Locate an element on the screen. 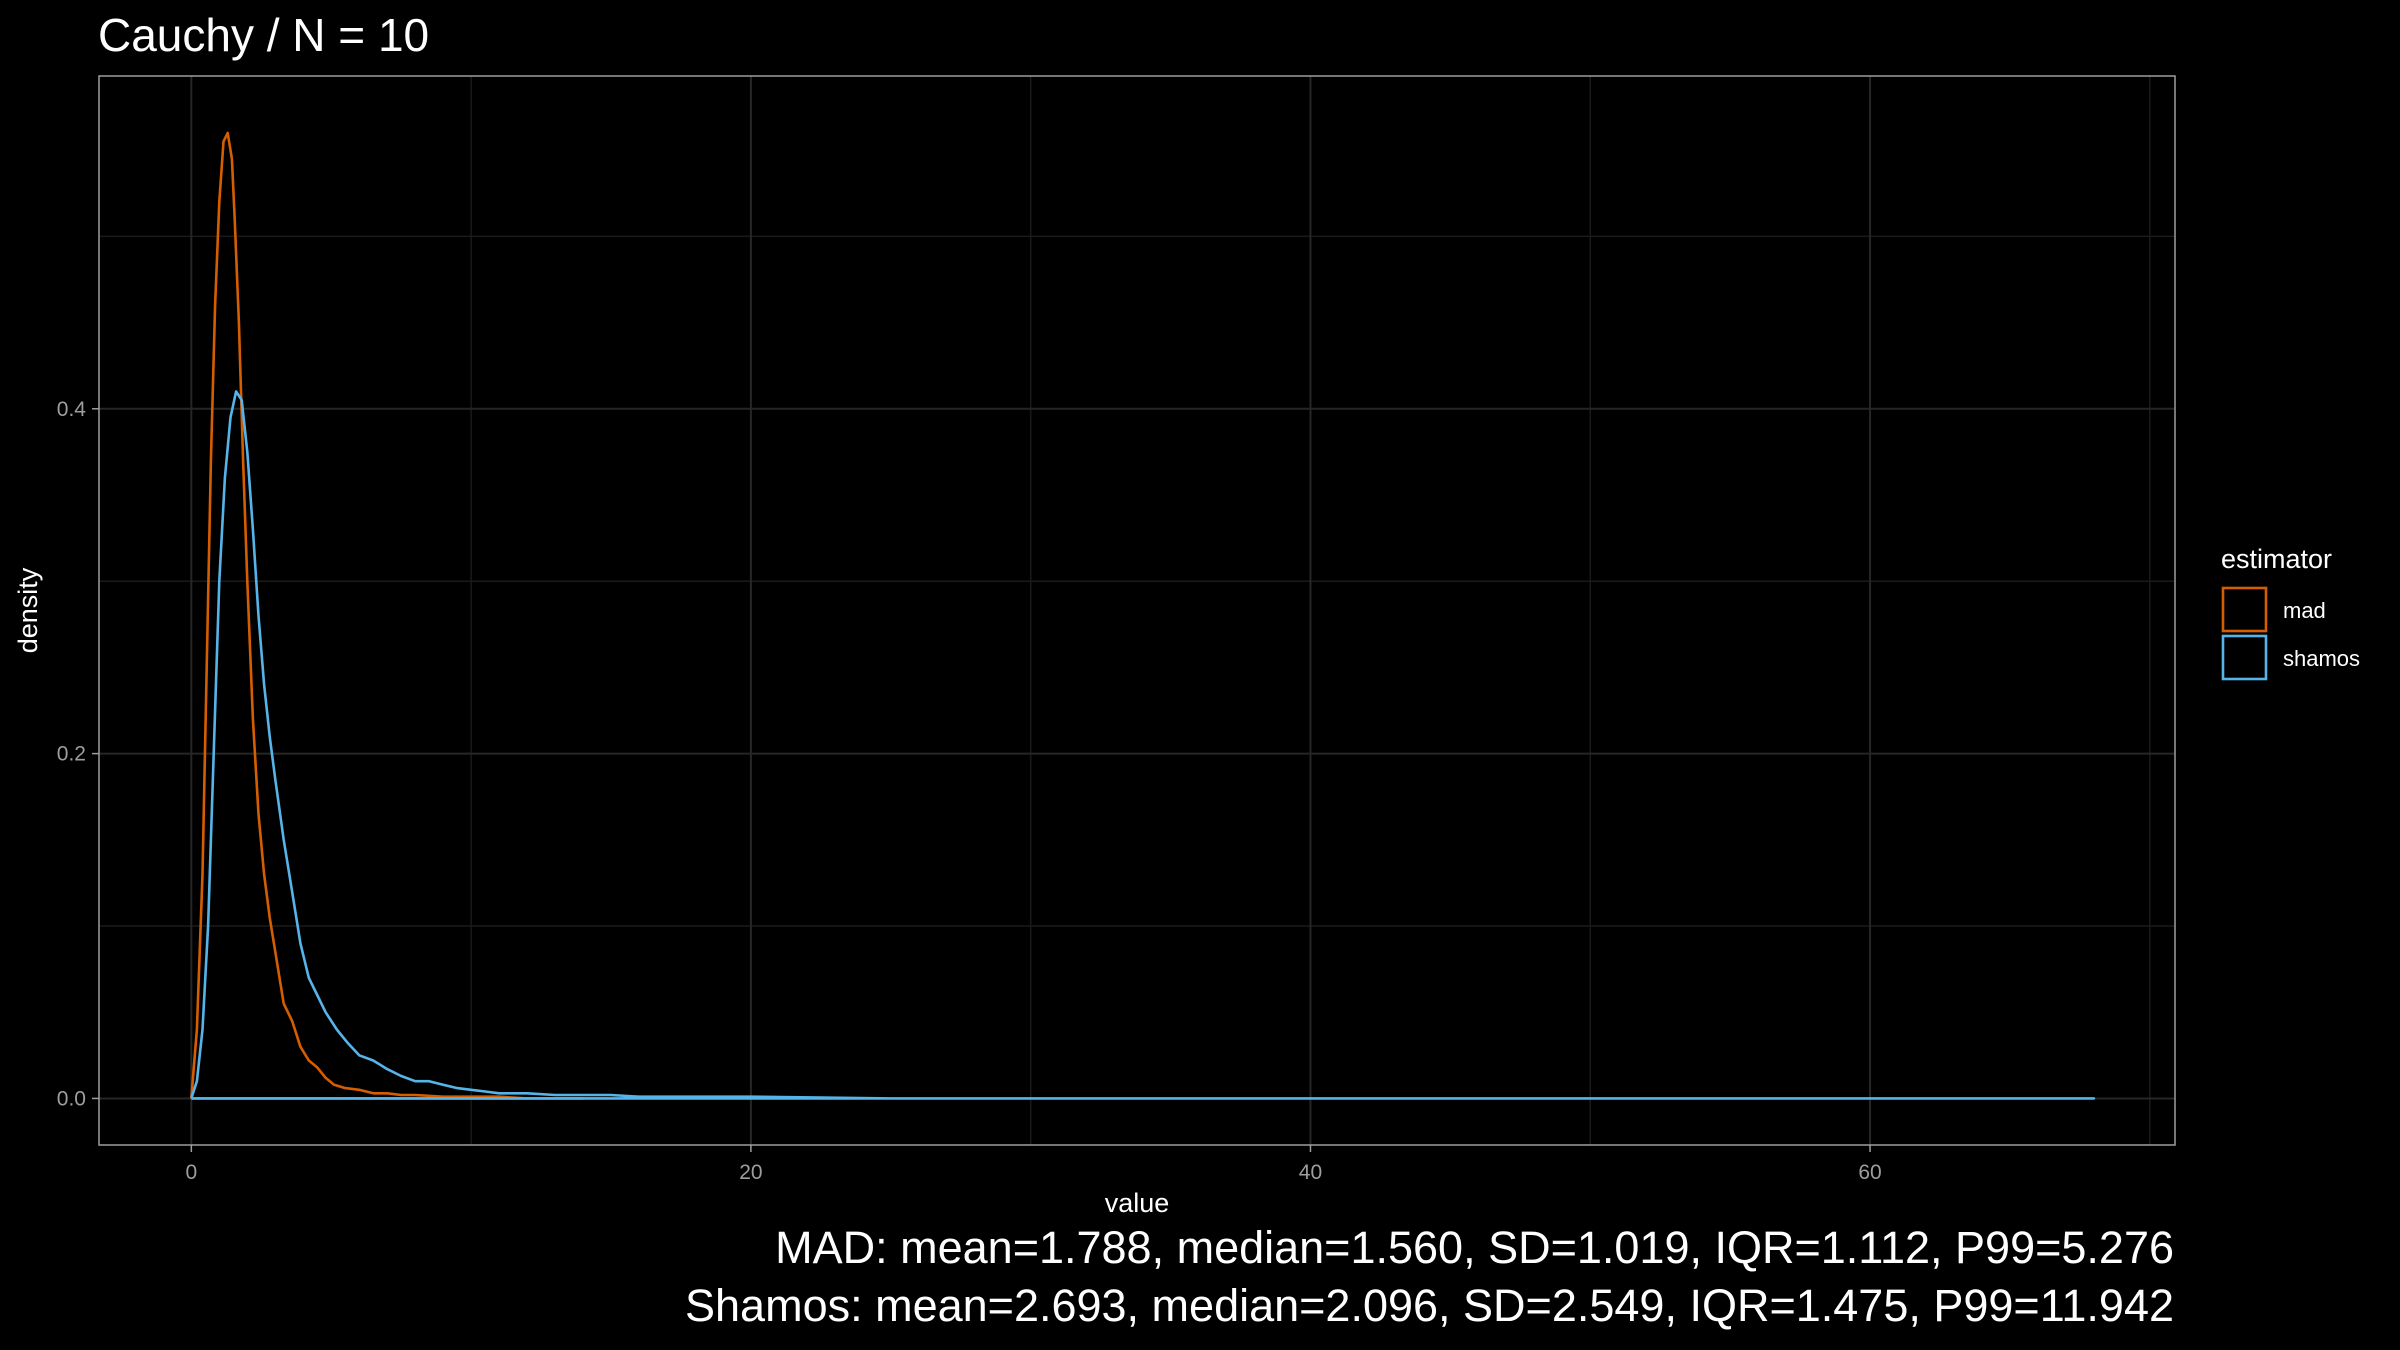  y-tick-label: 0.4 is located at coordinates (72, 409).